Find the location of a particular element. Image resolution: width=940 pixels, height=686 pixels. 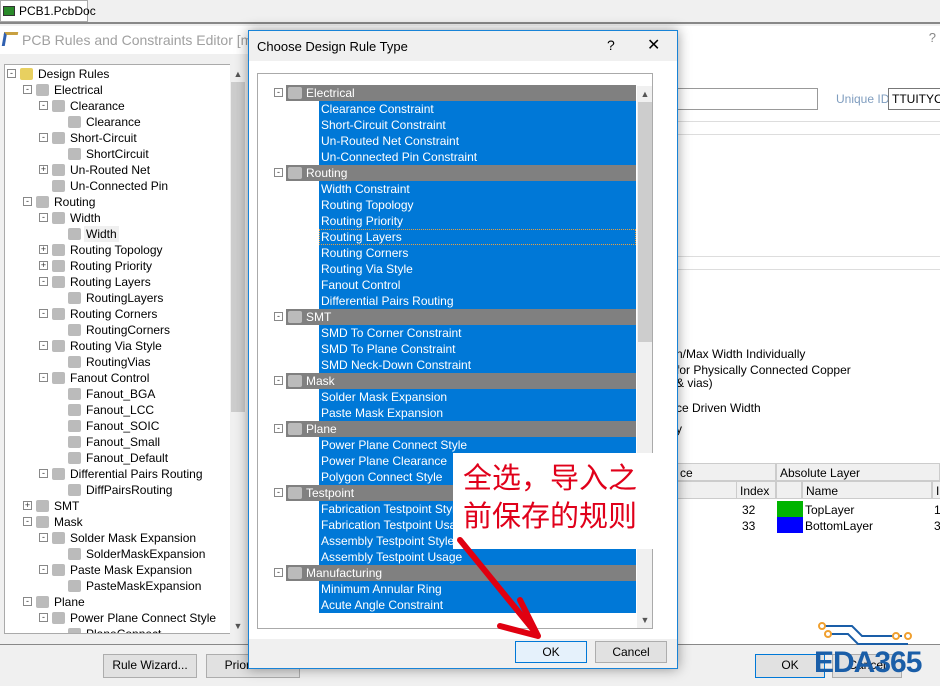

tree-item: ShortCircuit is located at coordinates (118, 154).